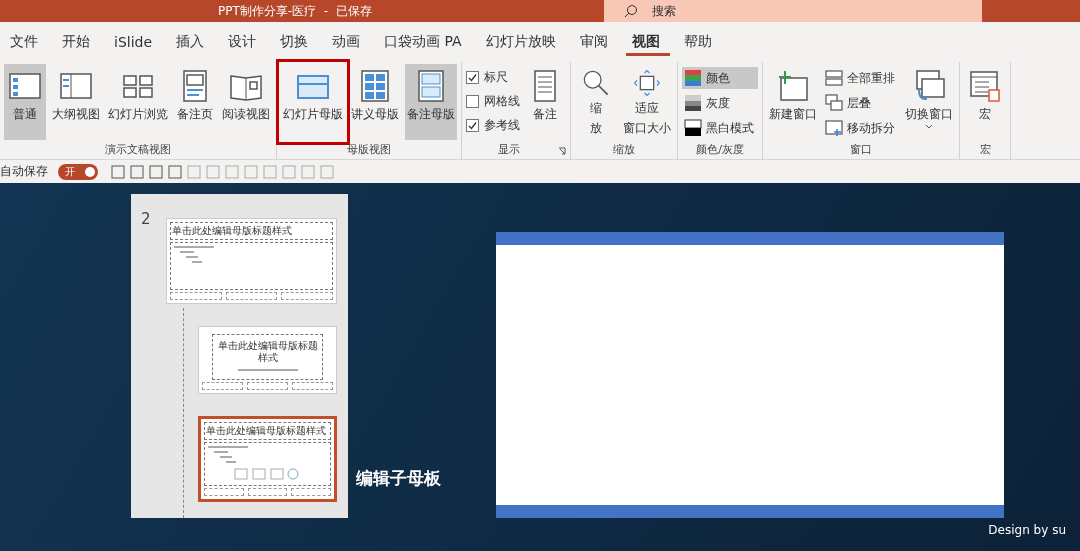  I want to click on ribbon-tab: iSlide, so click(135, 42).